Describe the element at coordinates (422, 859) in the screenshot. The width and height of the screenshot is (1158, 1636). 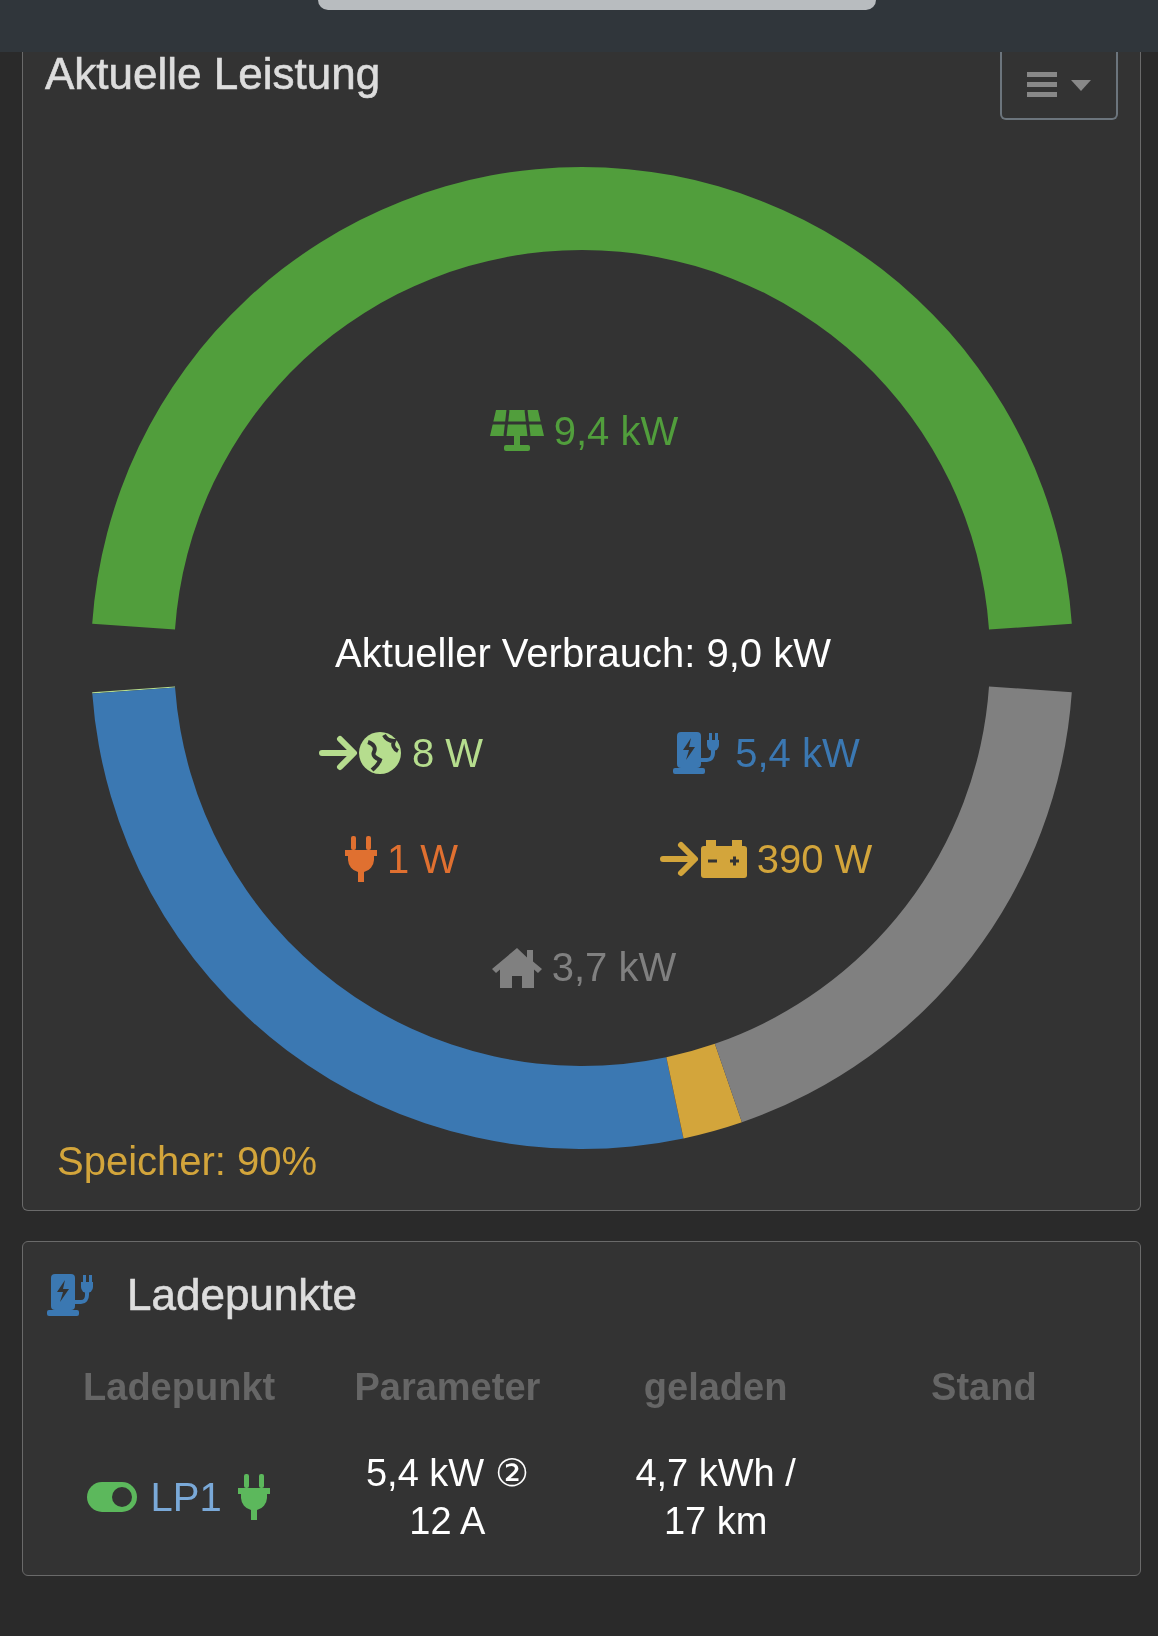
I see `power-value: 1 W` at that location.